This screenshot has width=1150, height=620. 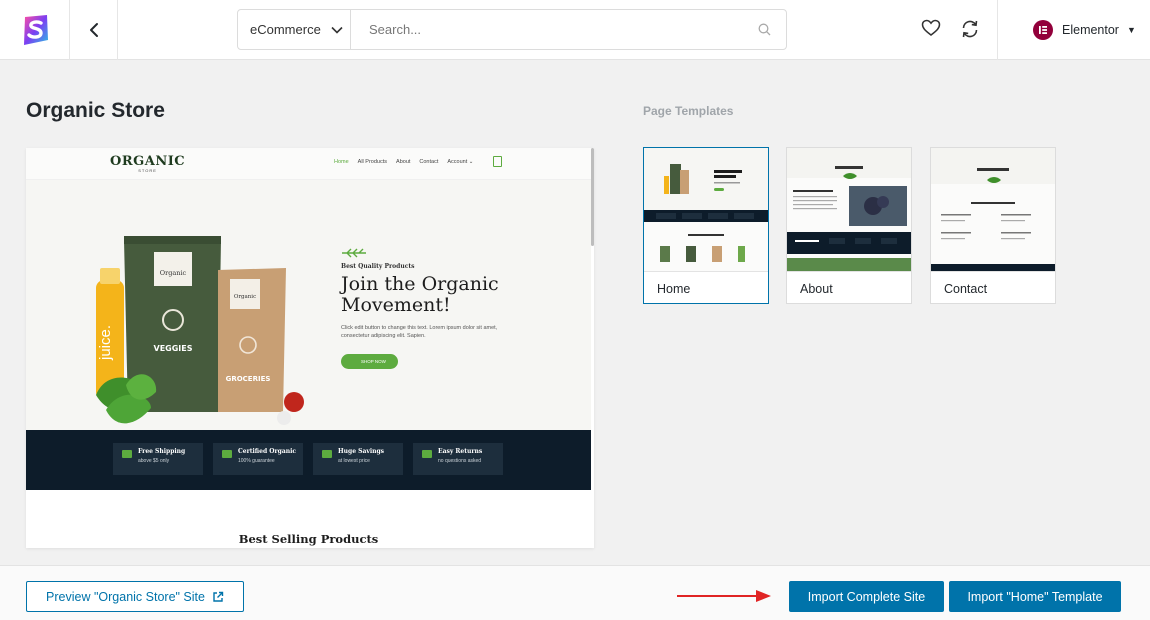 What do you see at coordinates (674, 289) in the screenshot?
I see `template-name: Home` at bounding box center [674, 289].